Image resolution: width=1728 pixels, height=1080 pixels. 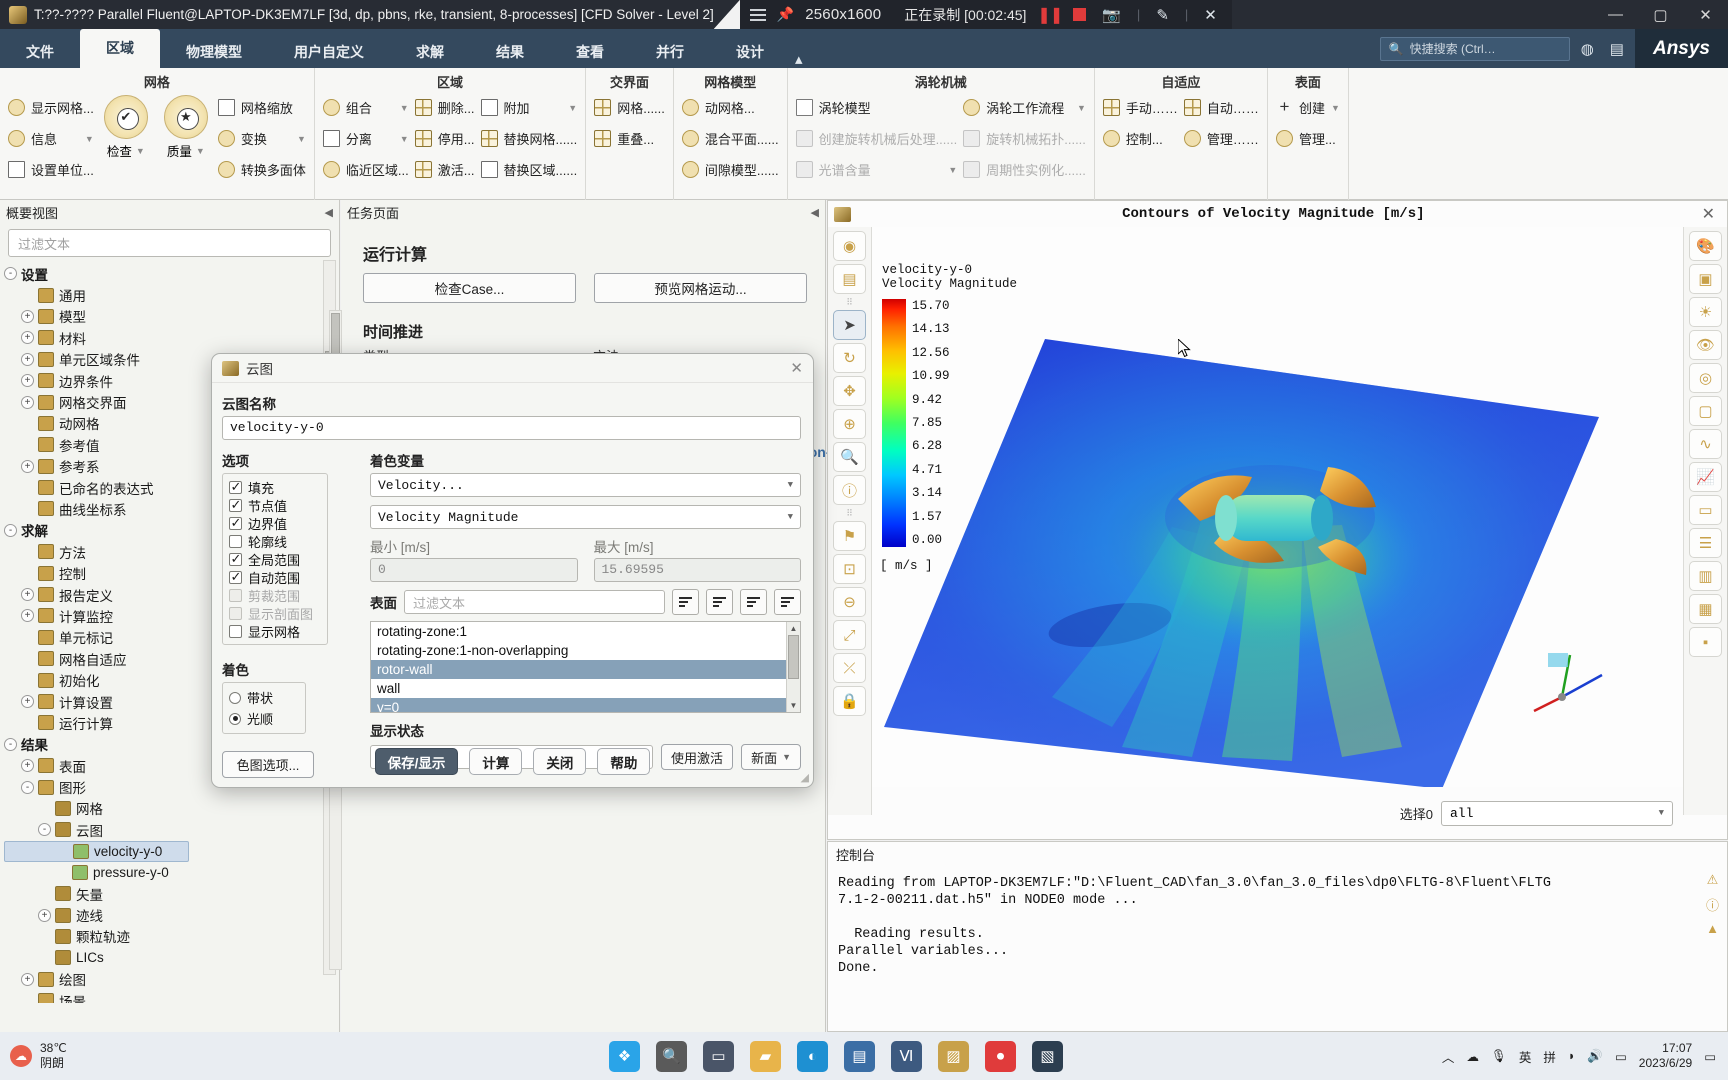 I want to click on stop-icon, so click(x=1080, y=14).